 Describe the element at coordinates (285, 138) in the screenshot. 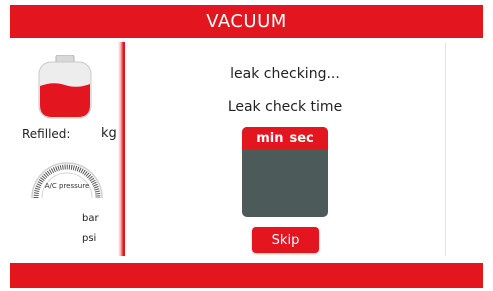

I see `timer-header: min sec` at that location.